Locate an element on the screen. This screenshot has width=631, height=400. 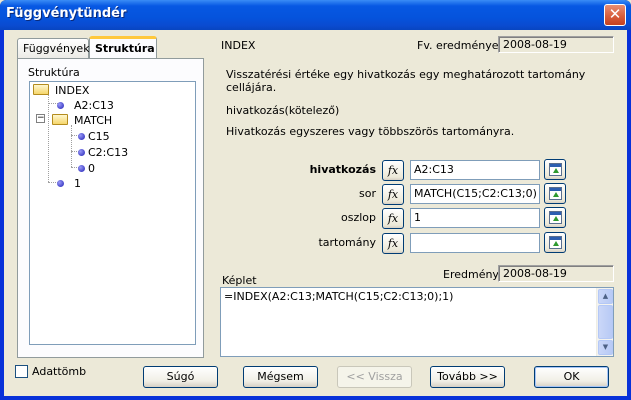
tree-item-match: MATCH is located at coordinates (93, 120).